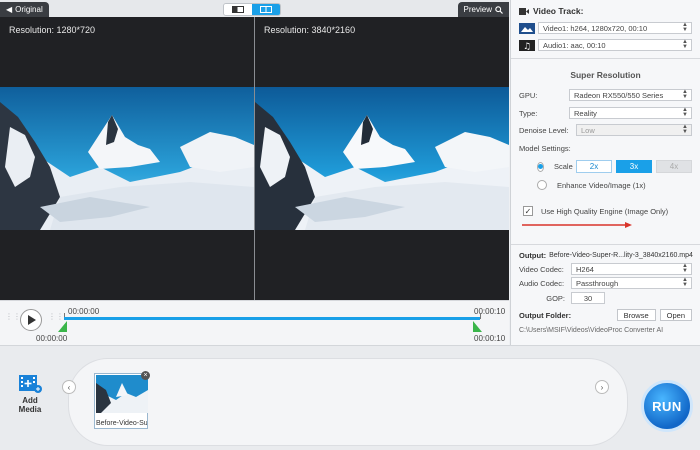  What do you see at coordinates (631, 283) in the screenshot?
I see `audio-codec-select: Passthrough ▲ ▼` at bounding box center [631, 283].